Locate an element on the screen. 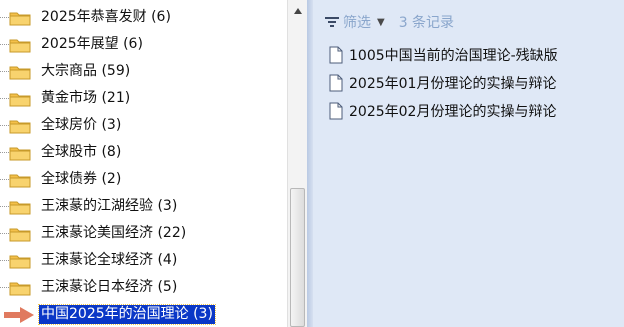 The image size is (624, 327). filter-bar: 筛选 ▼ 3 条记录 is located at coordinates (389, 22).